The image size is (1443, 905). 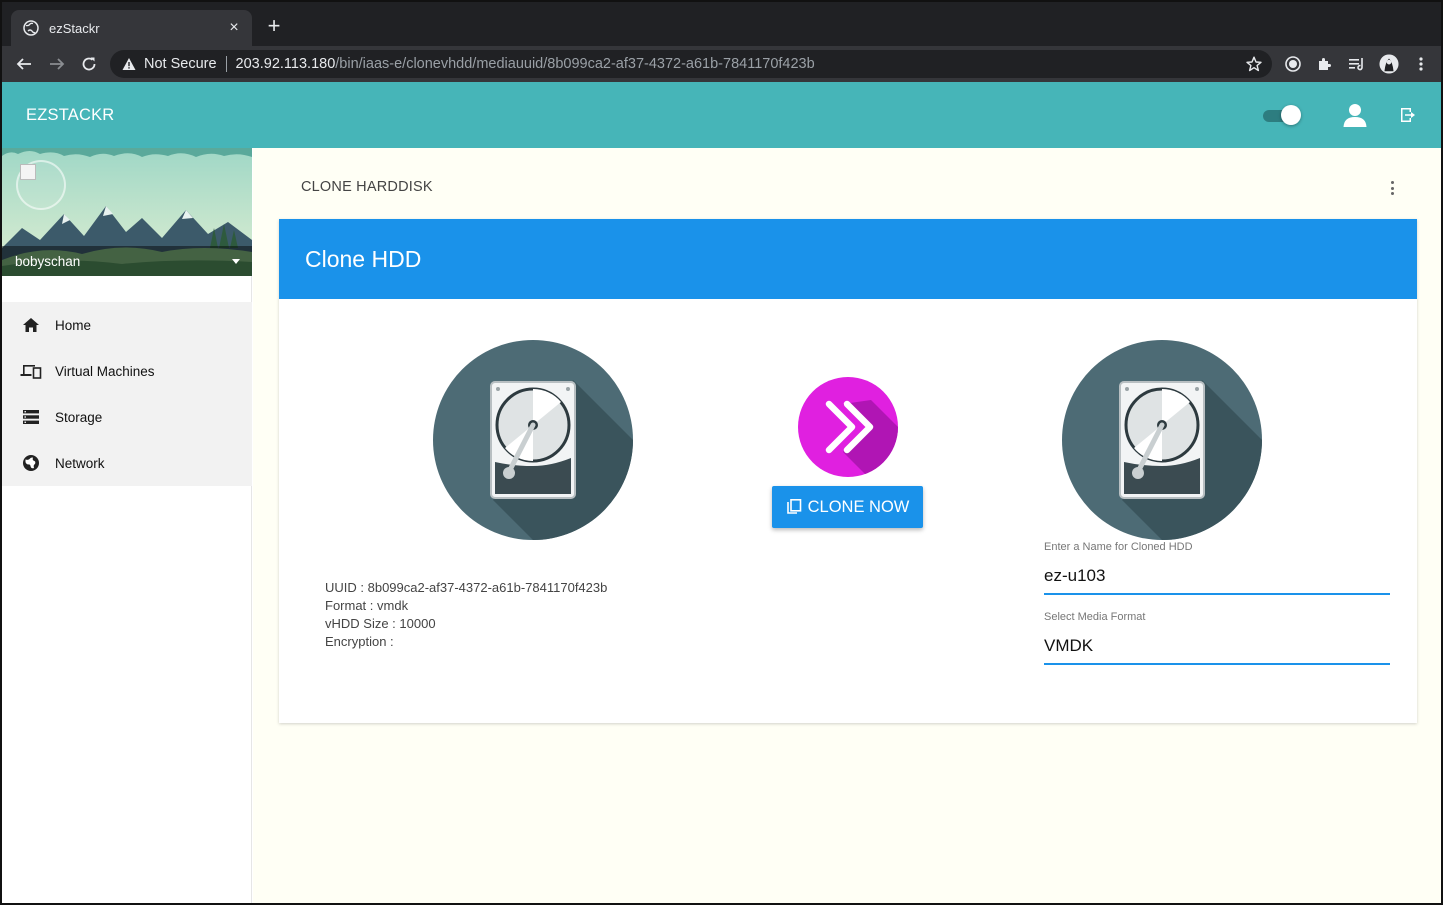 I want to click on more-options-icon, so click(x=1392, y=188).